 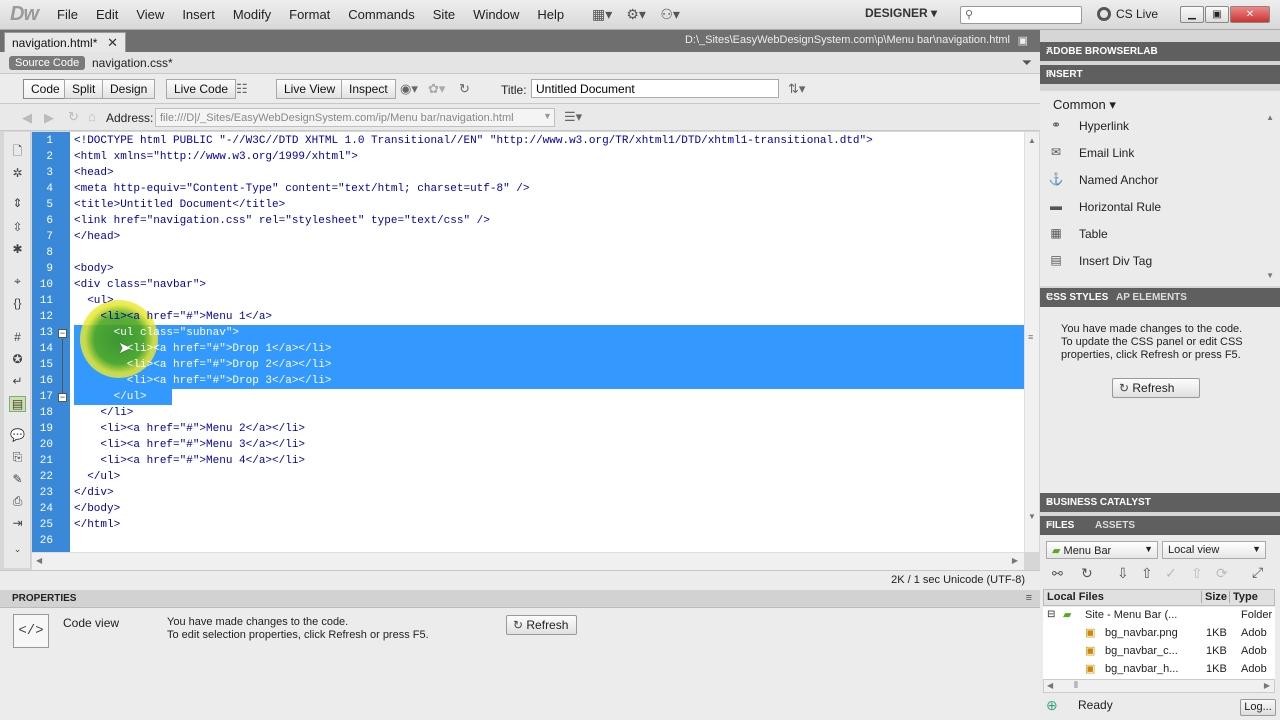 What do you see at coordinates (1217, 14) in the screenshot?
I see `restore-button: ▣` at bounding box center [1217, 14].